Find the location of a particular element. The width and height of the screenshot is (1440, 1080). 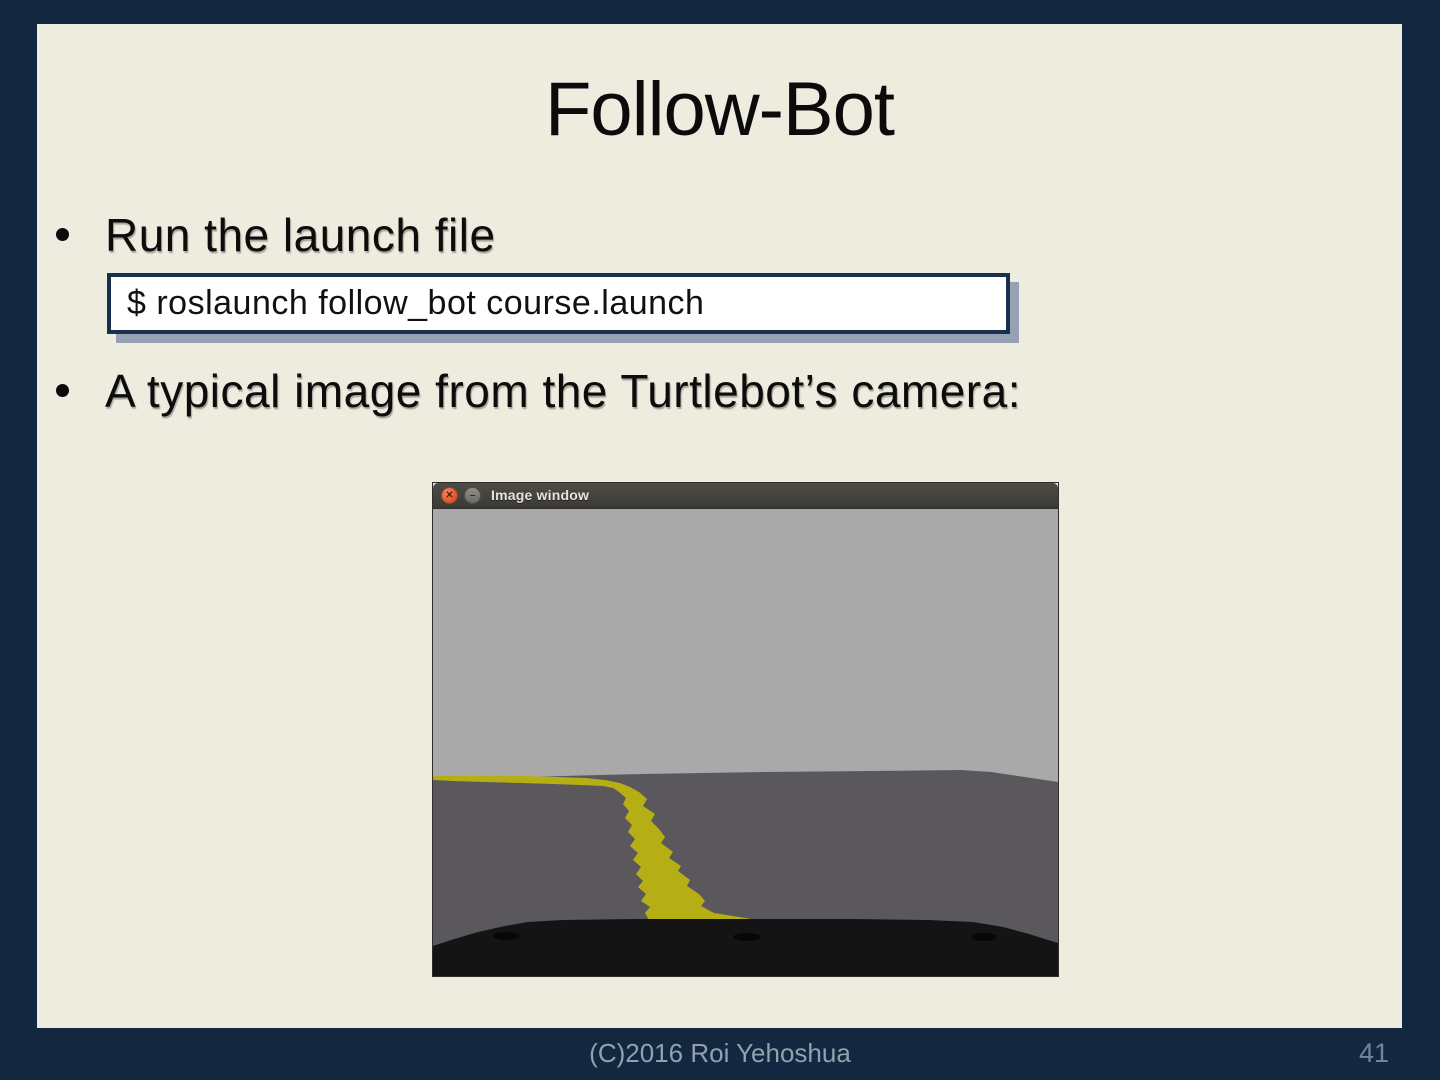

bullet-text: Run the launch file is located at coordinates (300, 235).